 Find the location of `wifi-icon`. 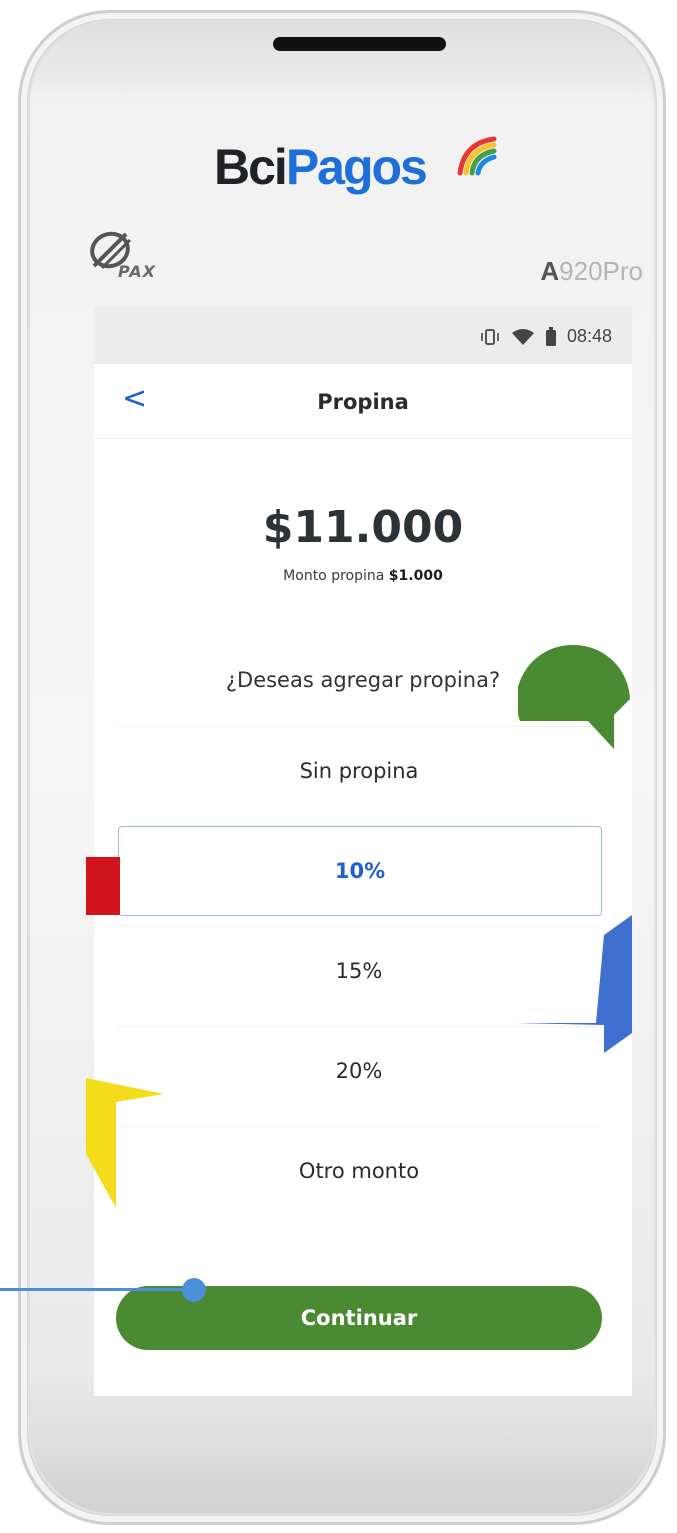

wifi-icon is located at coordinates (522, 336).